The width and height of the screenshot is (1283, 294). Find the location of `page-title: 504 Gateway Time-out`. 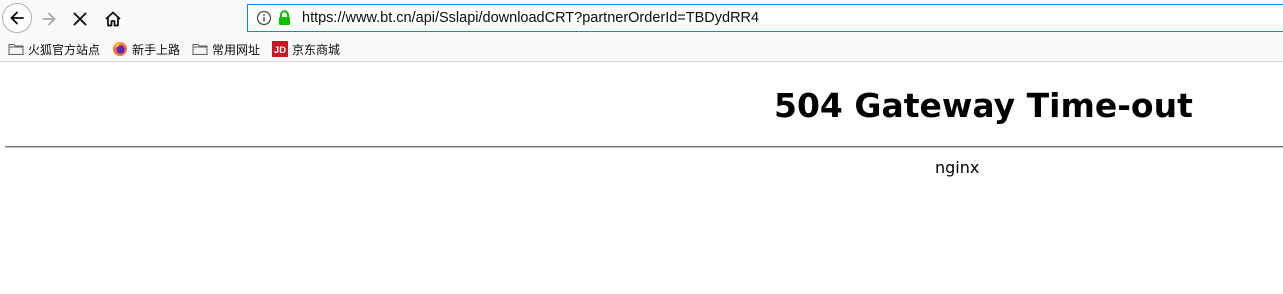

page-title: 504 Gateway Time-out is located at coordinates (983, 105).